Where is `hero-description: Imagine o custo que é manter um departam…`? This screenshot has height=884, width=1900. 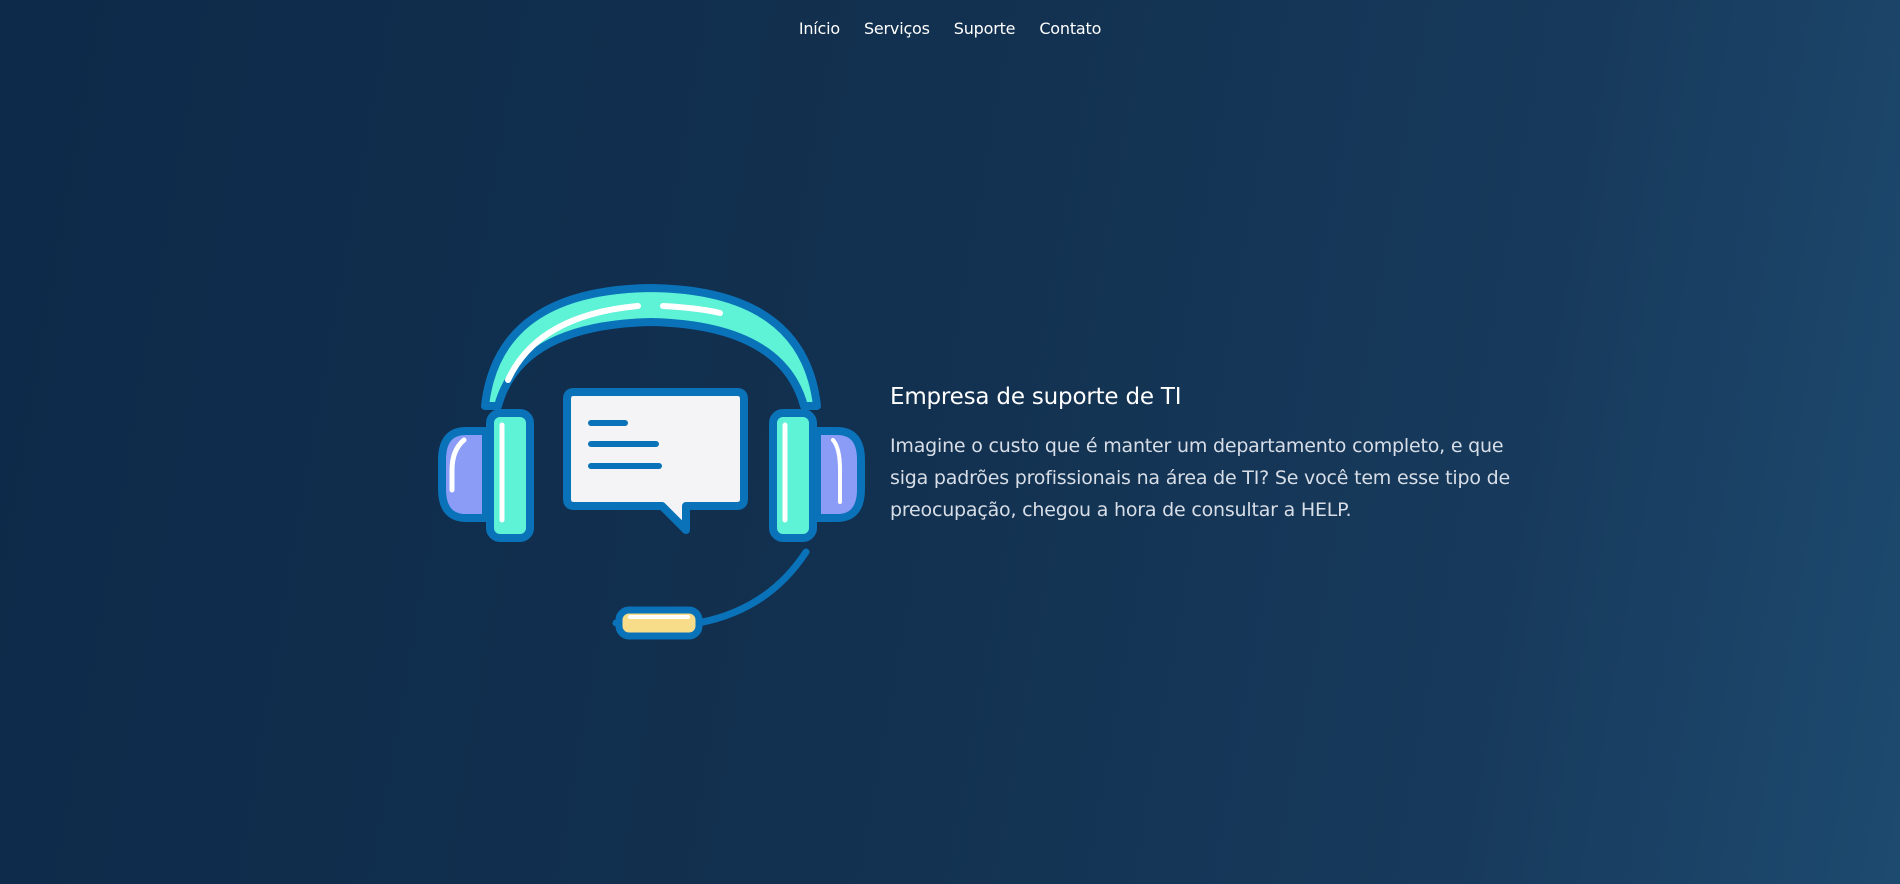 hero-description: Imagine o custo que é manter um departam… is located at coordinates (1200, 478).